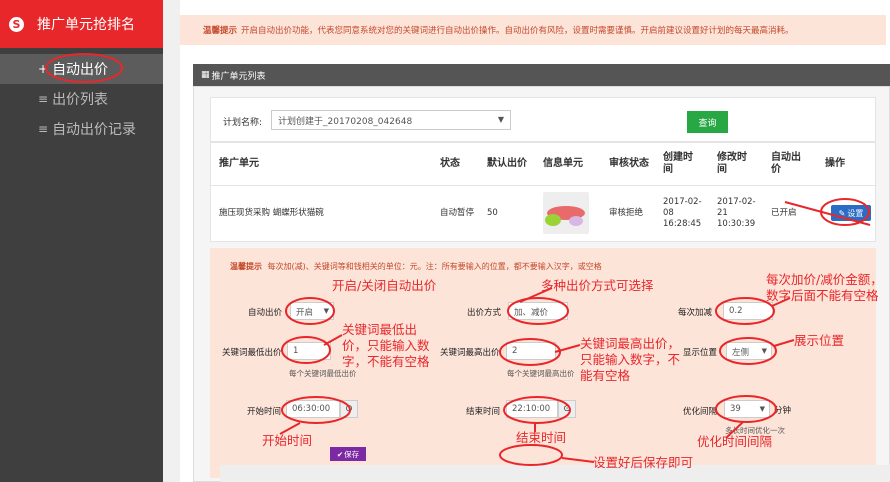  Describe the element at coordinates (246, 266) in the screenshot. I see `settings-tip-label: 温馨提示` at that location.